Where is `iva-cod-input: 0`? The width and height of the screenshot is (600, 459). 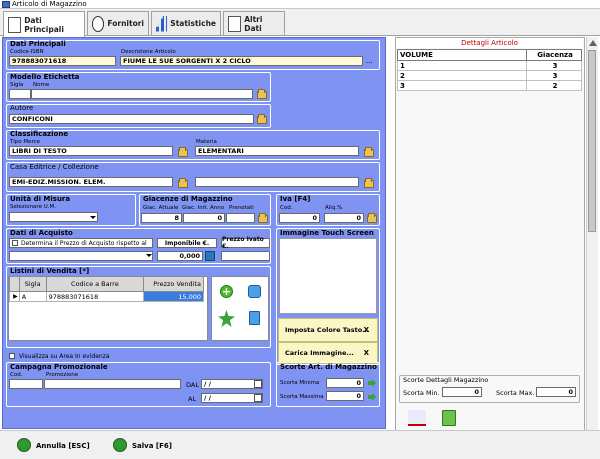 iva-cod-input: 0 is located at coordinates (299, 218).